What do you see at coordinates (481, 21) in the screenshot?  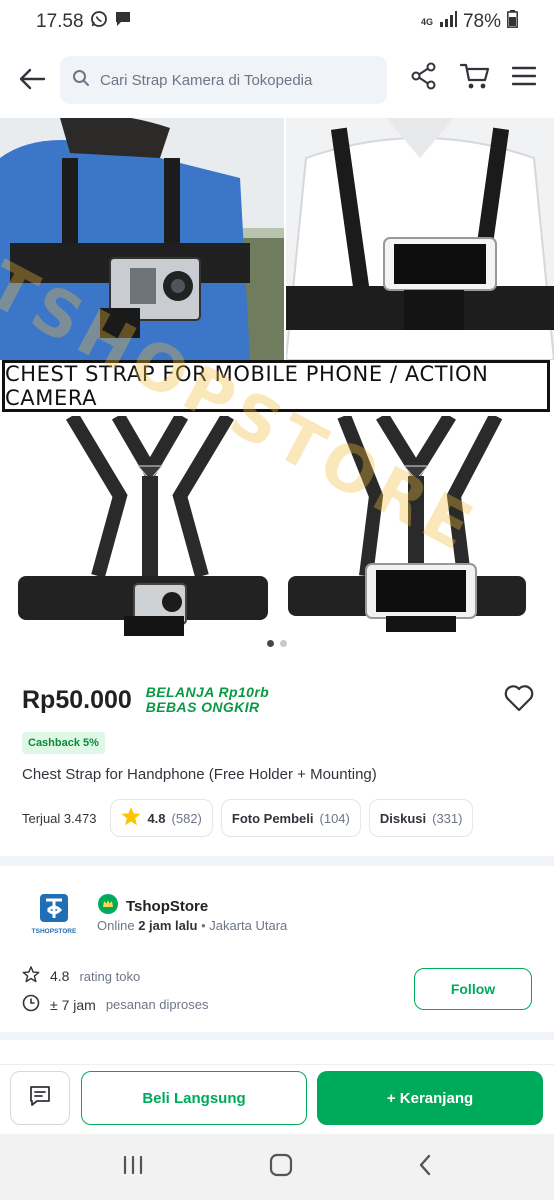 I see `battery-percent: 78%` at bounding box center [481, 21].